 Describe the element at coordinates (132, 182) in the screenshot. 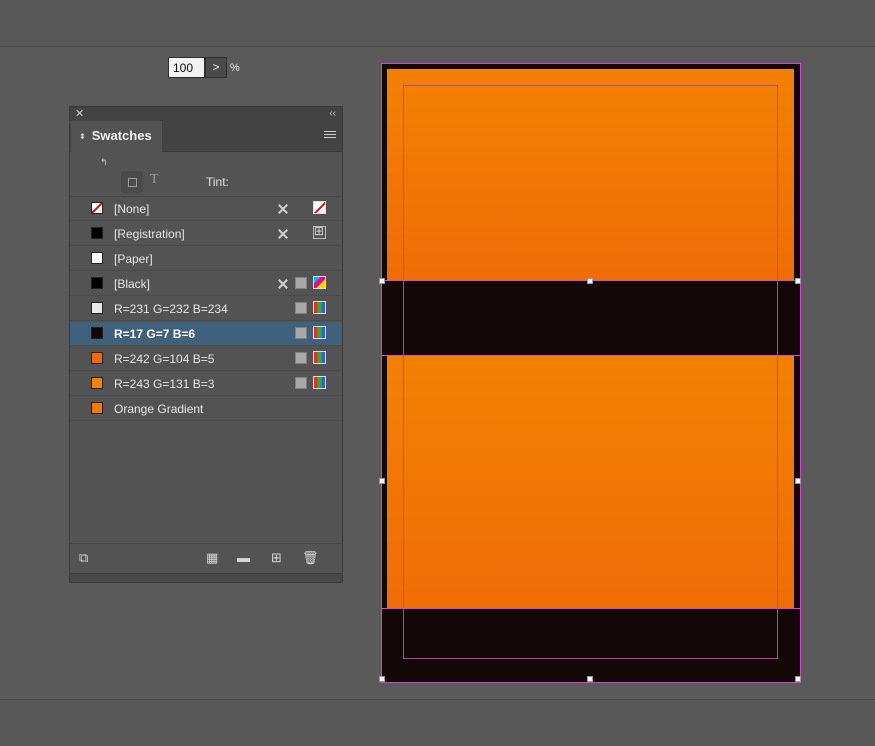

I see `formatting-container-icon` at that location.